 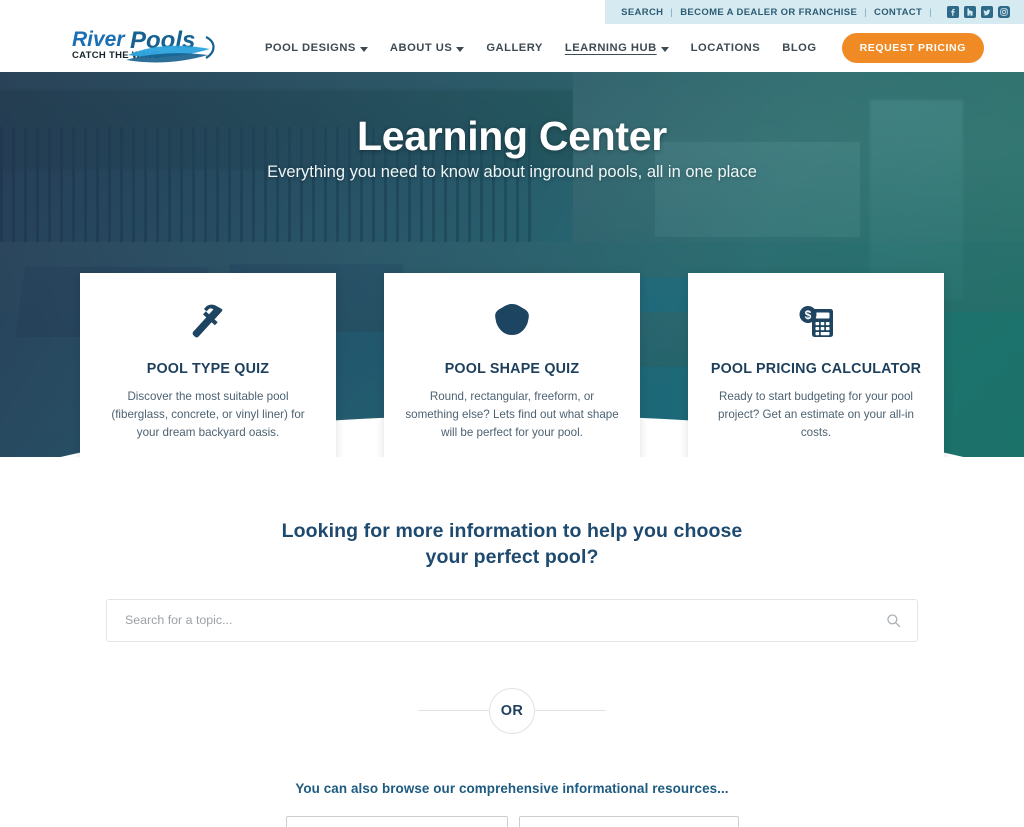 I want to click on facebook-icon, so click(x=953, y=12).